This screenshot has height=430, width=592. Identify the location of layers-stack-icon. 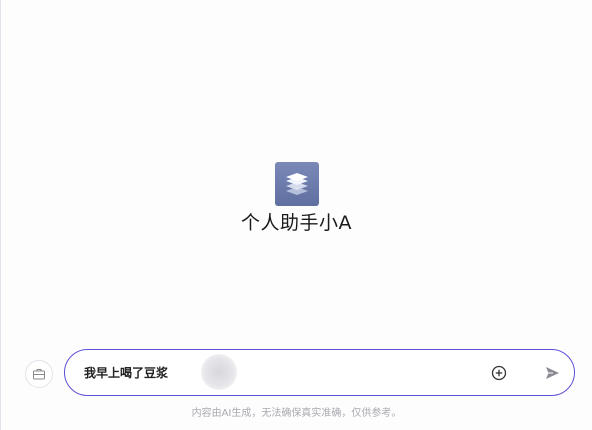
(296, 184).